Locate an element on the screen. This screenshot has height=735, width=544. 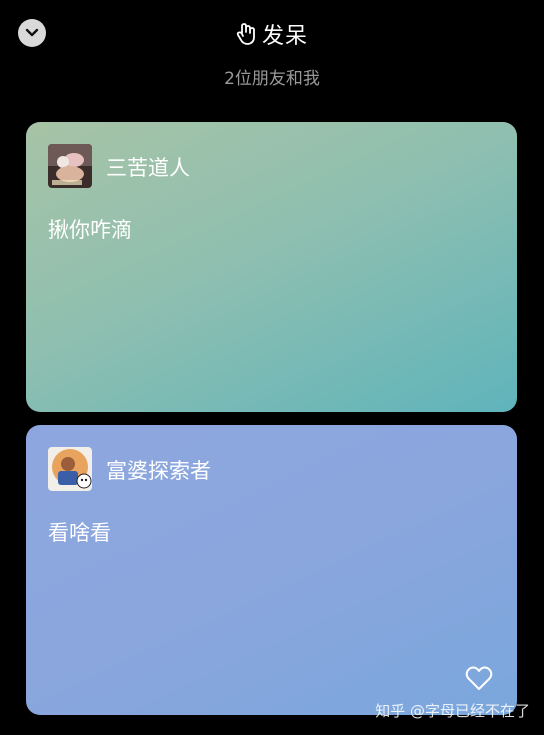
page-title: 发呆 is located at coordinates (272, 34).